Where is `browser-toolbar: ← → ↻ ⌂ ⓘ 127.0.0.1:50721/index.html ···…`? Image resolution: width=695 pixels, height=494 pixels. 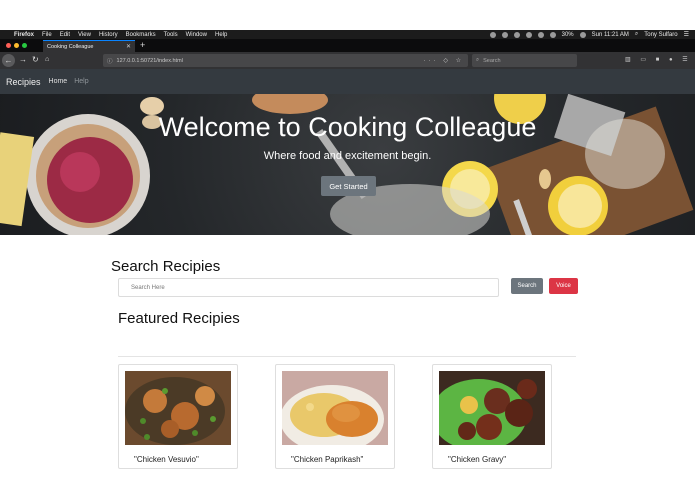 browser-toolbar: ← → ↻ ⌂ ⓘ 127.0.0.1:50721/index.html ···… is located at coordinates (347, 60).